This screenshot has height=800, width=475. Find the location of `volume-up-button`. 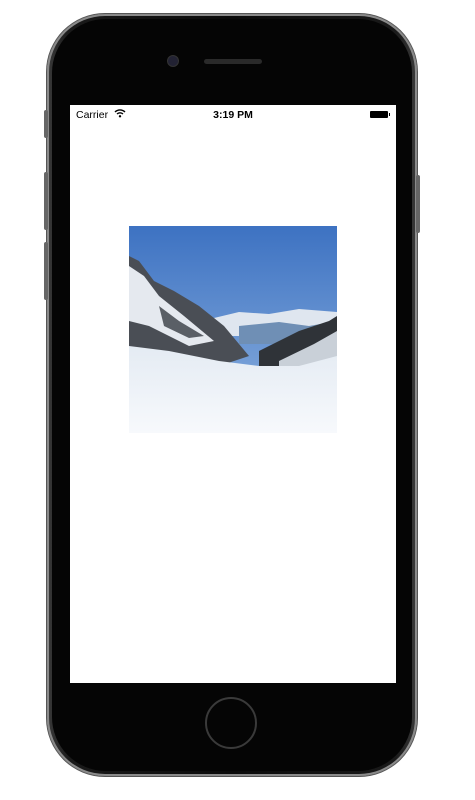

volume-up-button is located at coordinates (46, 201).